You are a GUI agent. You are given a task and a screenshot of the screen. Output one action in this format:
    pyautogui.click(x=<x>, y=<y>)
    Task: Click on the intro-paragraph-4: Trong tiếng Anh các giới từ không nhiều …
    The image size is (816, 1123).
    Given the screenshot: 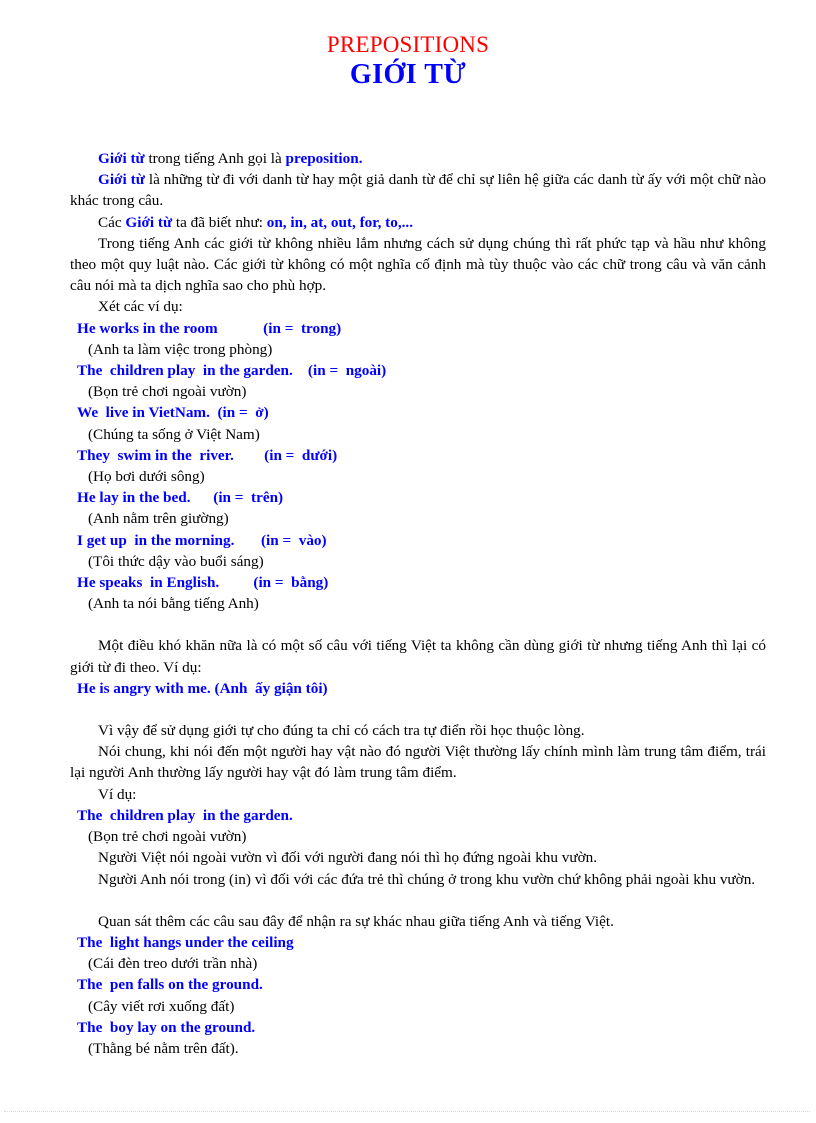 What is the action you would take?
    pyautogui.click(x=418, y=264)
    